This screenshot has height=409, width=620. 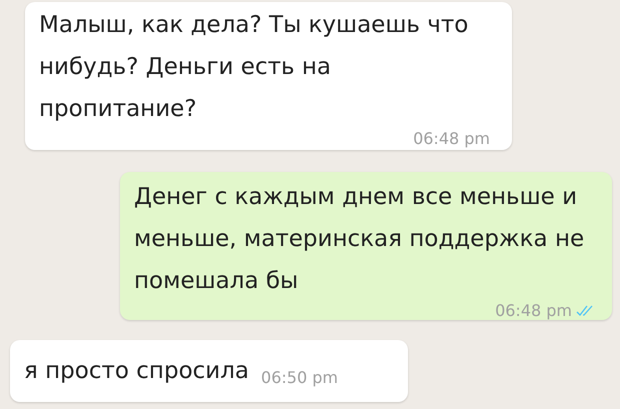 I want to click on message-text: я просто спросила, so click(x=137, y=371).